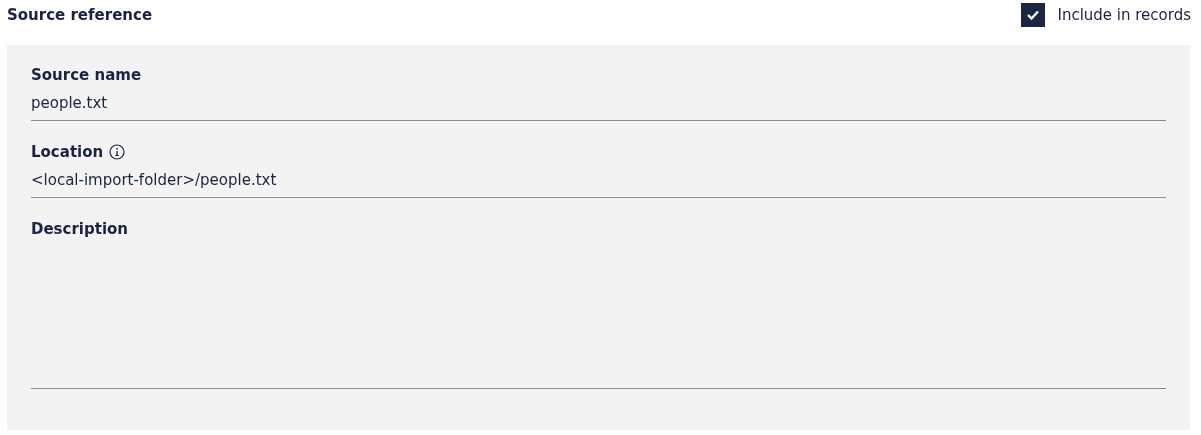 This screenshot has width=1201, height=435. What do you see at coordinates (598, 105) in the screenshot?
I see `input-field: people.txt` at bounding box center [598, 105].